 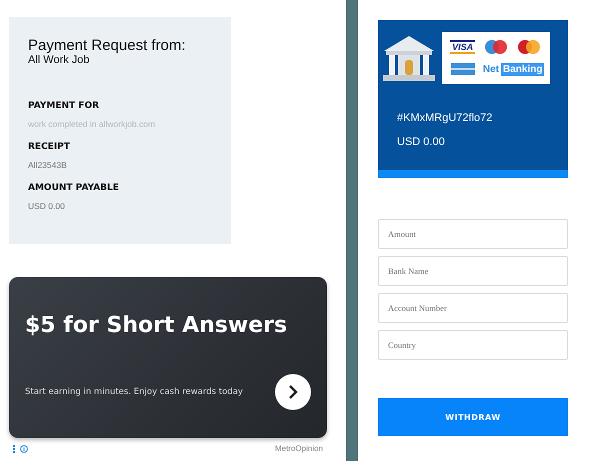 What do you see at coordinates (445, 118) in the screenshot?
I see `reference-code: #KMxMRgU72flo72` at bounding box center [445, 118].